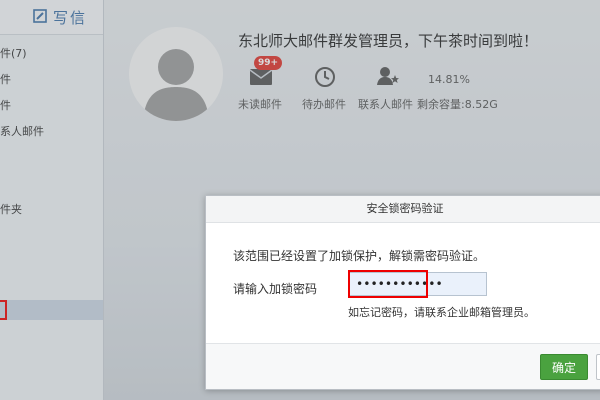 The image size is (600, 400). Describe the element at coordinates (598, 367) in the screenshot. I see `cancel-button` at that location.